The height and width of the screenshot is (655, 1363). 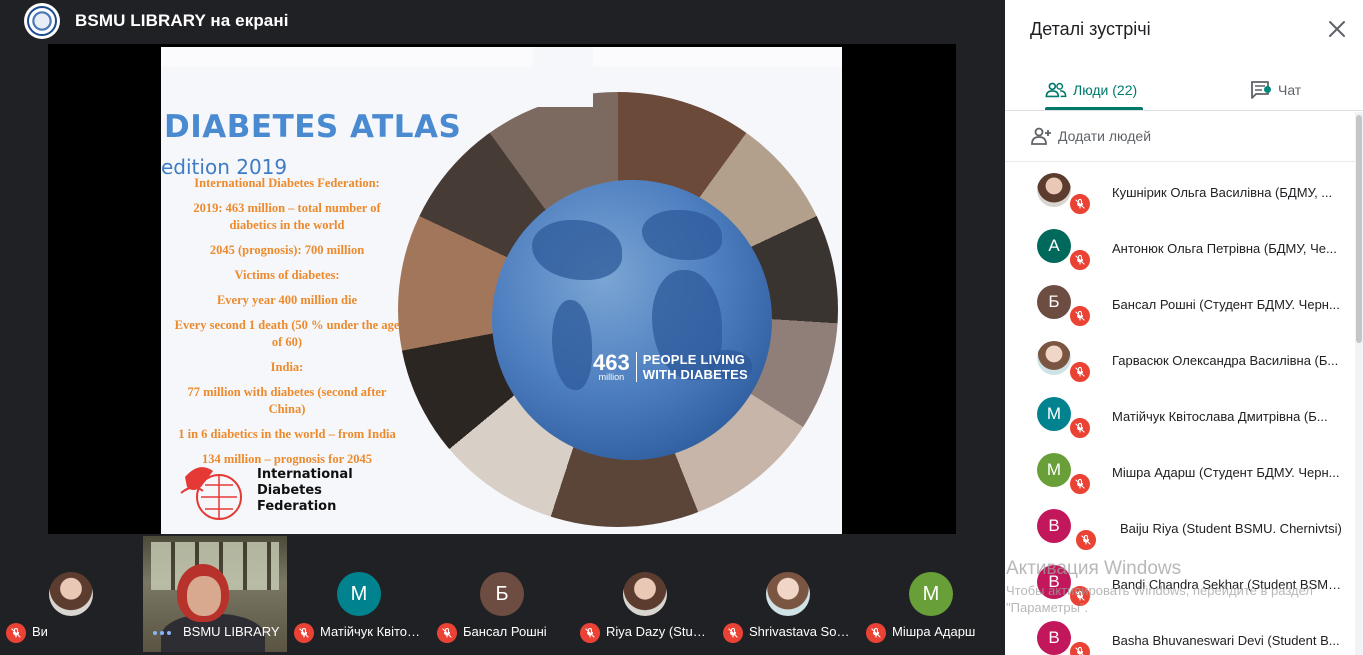 I want to click on globe-label-2: WITH DIABETES, so click(x=695, y=374).